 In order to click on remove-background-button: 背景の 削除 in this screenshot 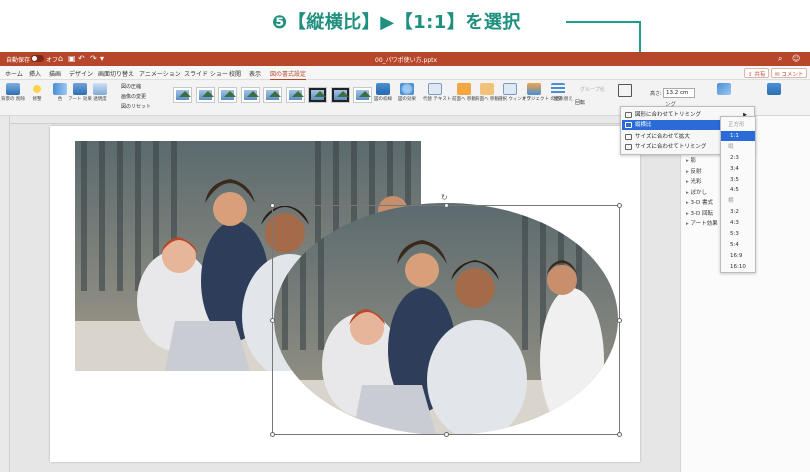, I will do `click(13, 93)`.